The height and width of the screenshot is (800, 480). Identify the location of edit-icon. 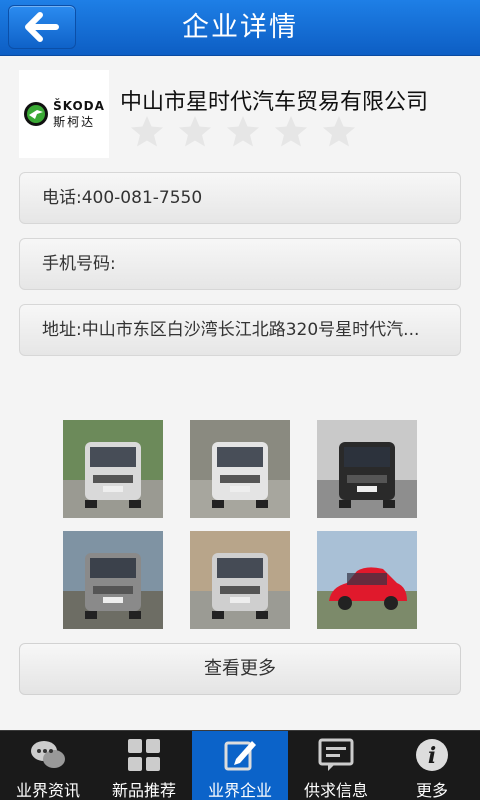
(240, 756).